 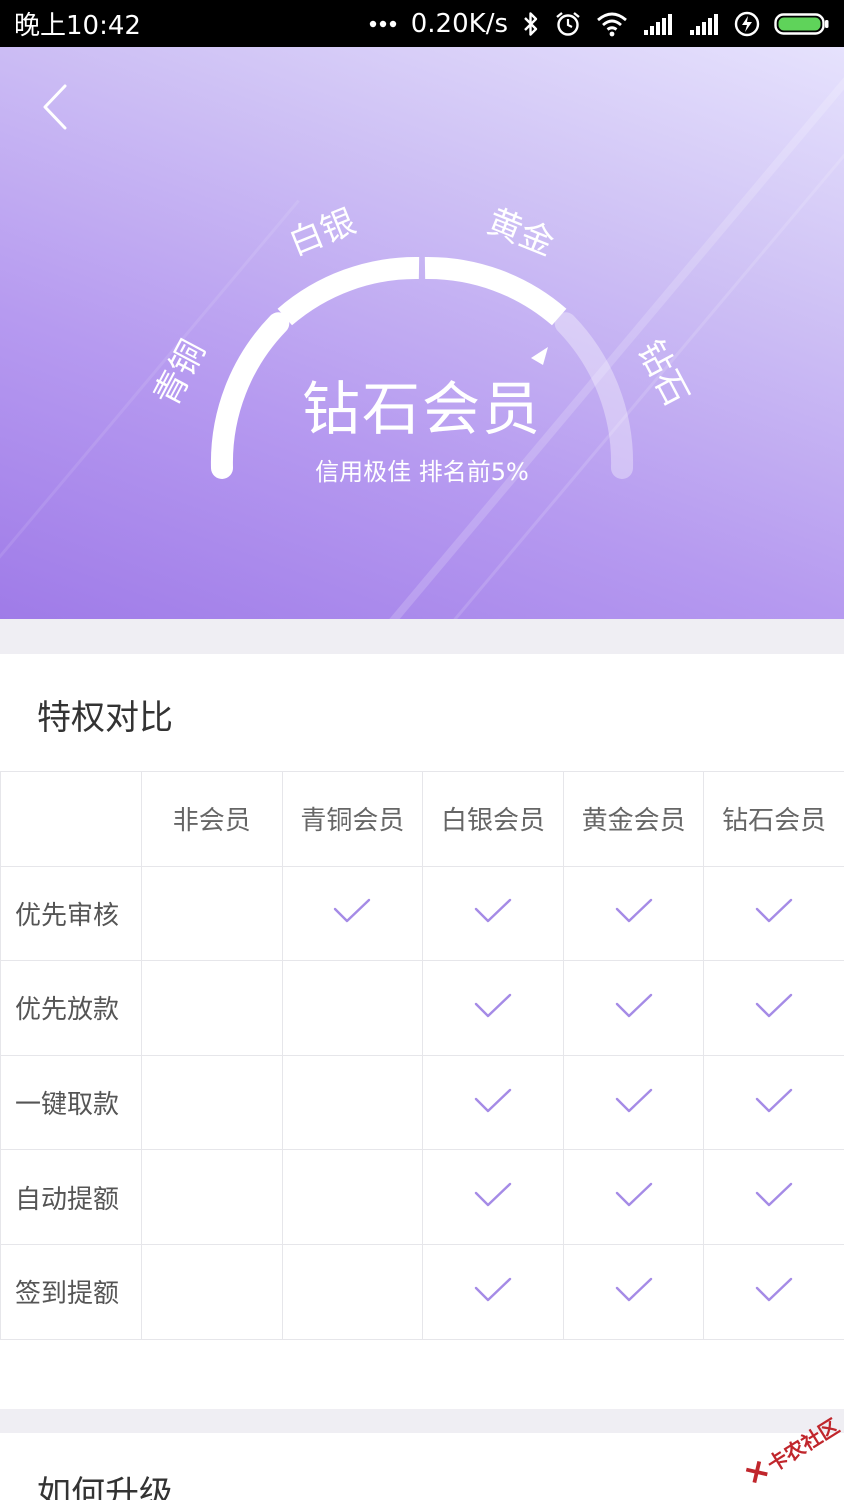 I want to click on status-time: 晚上10:42, so click(x=77, y=26).